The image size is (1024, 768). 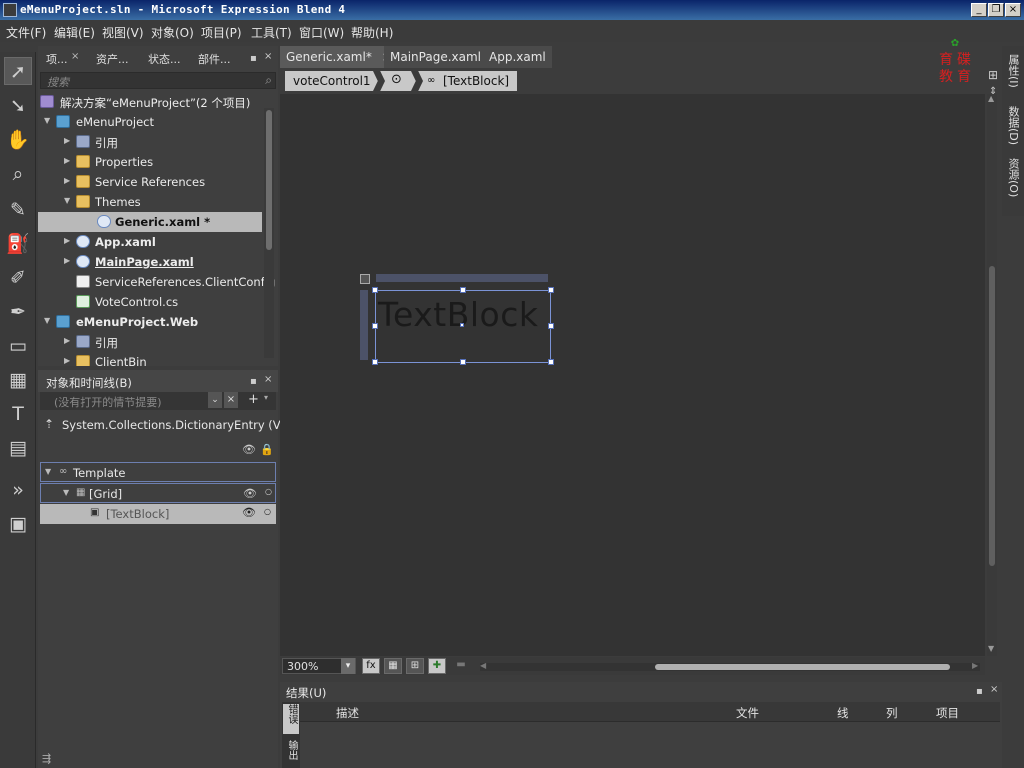 I want to click on media-tool-icon: ▣, so click(x=18, y=524).